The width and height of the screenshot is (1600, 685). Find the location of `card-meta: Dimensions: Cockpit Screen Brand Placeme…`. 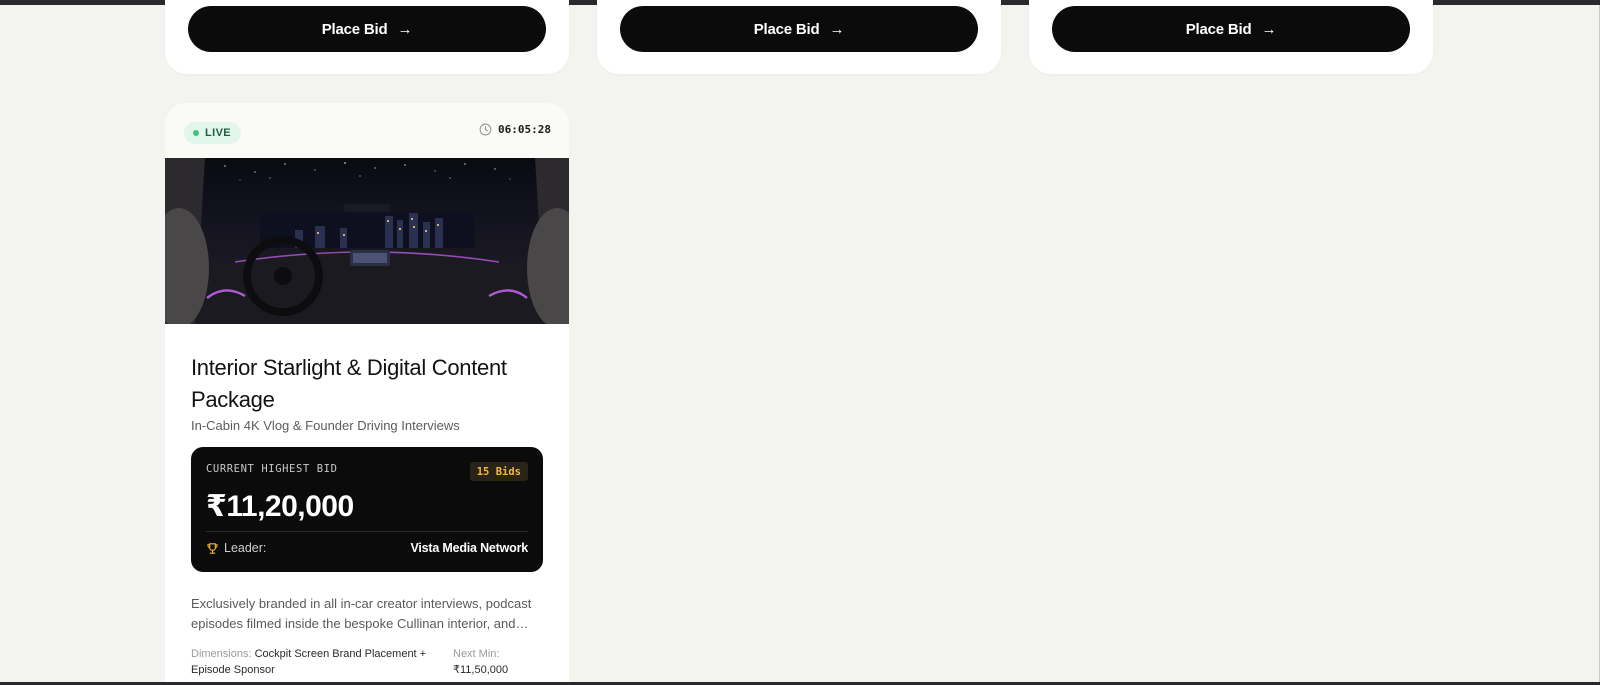

card-meta: Dimensions: Cockpit Screen Brand Placeme… is located at coordinates (367, 662).